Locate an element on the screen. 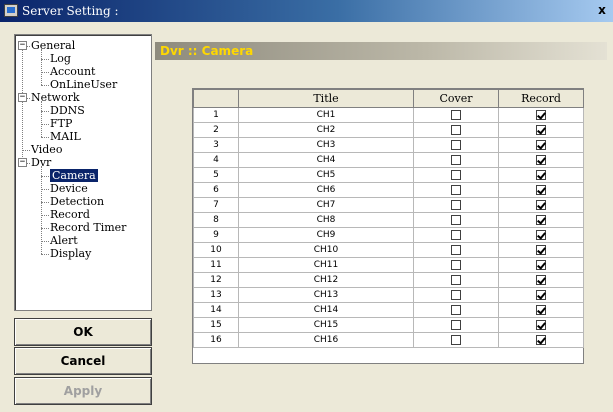  tree-item-detection: Detection is located at coordinates (77, 201).